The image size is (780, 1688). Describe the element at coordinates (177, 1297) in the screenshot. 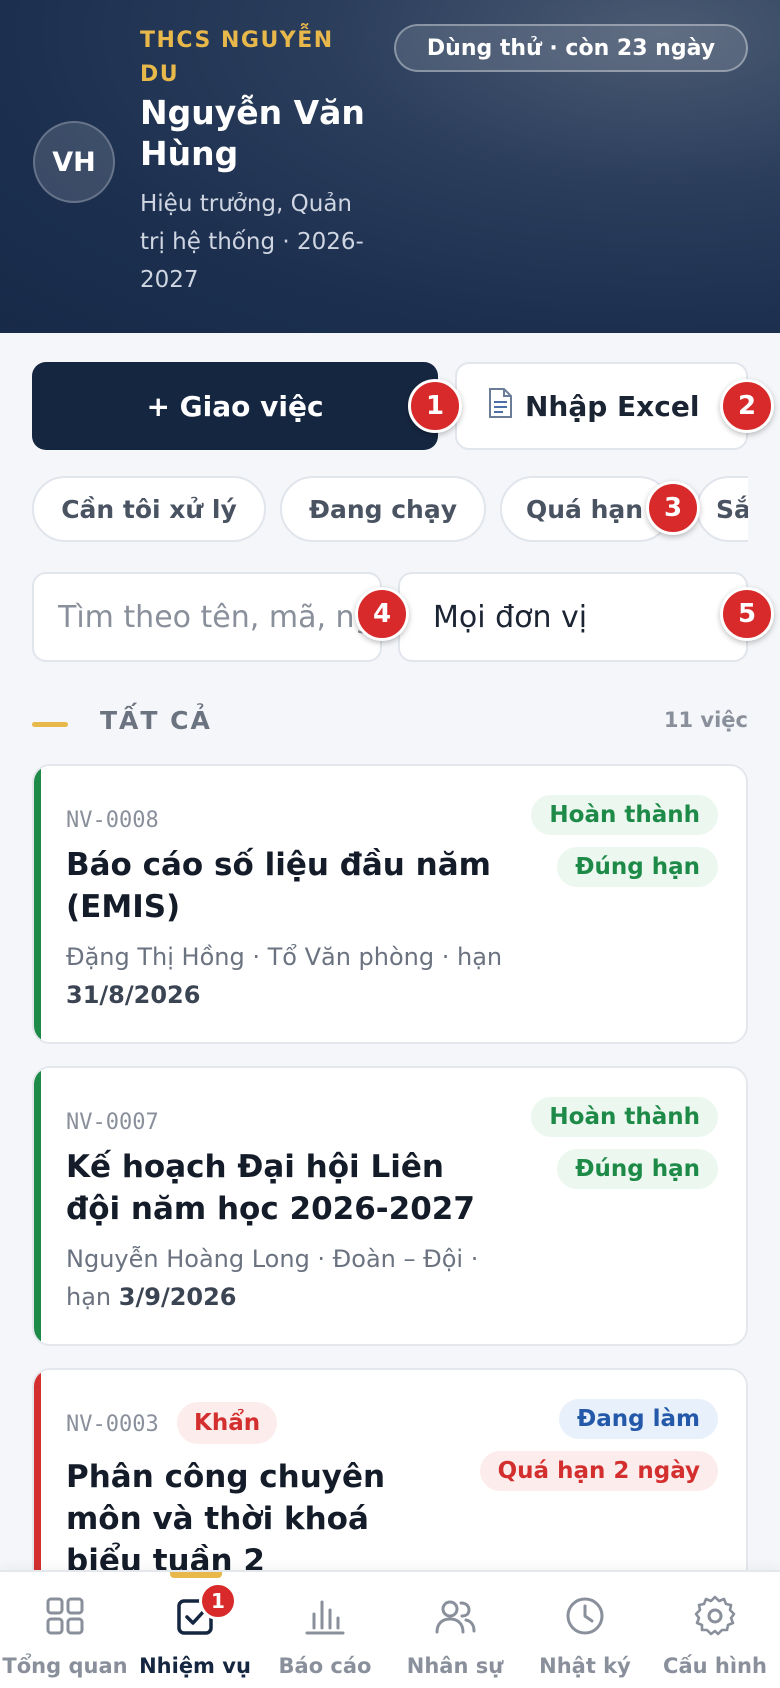

I see `task-due: 3/9/2026` at that location.